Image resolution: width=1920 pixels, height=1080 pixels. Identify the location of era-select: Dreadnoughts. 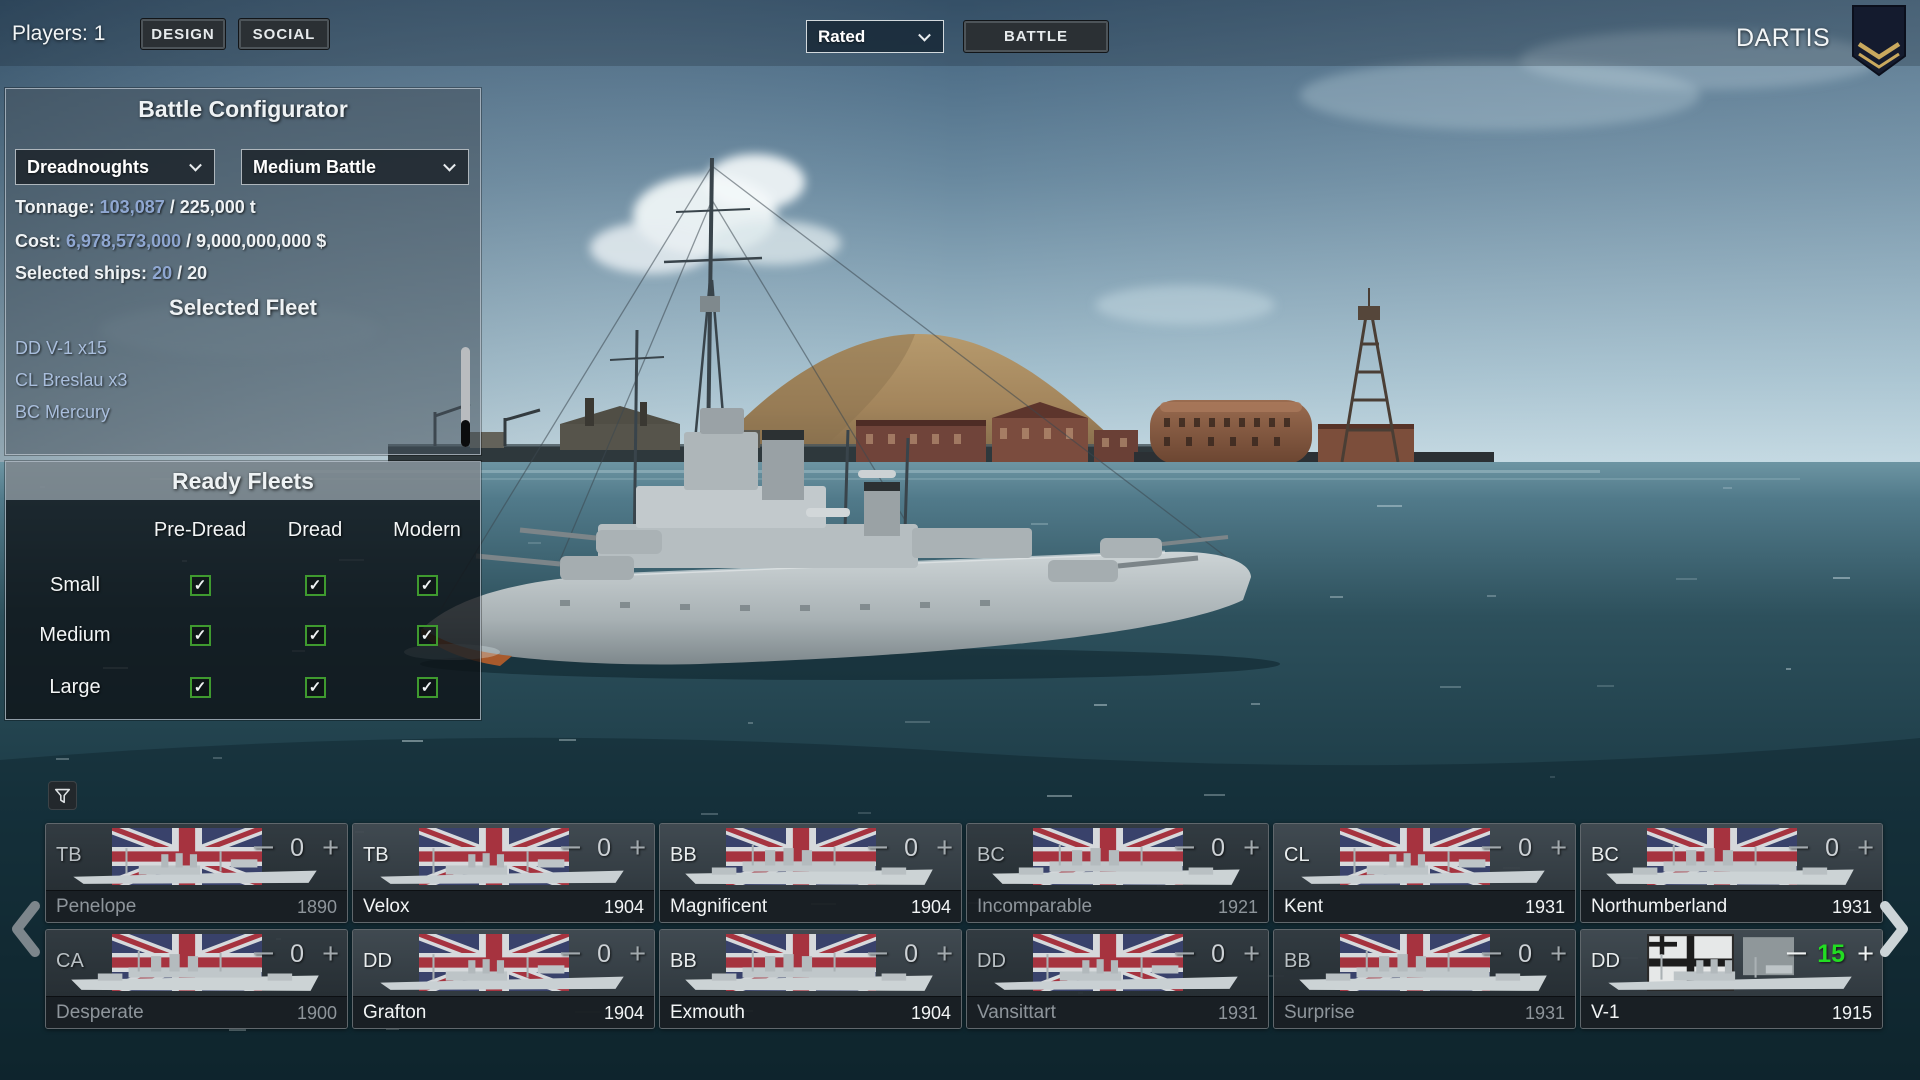
(115, 167).